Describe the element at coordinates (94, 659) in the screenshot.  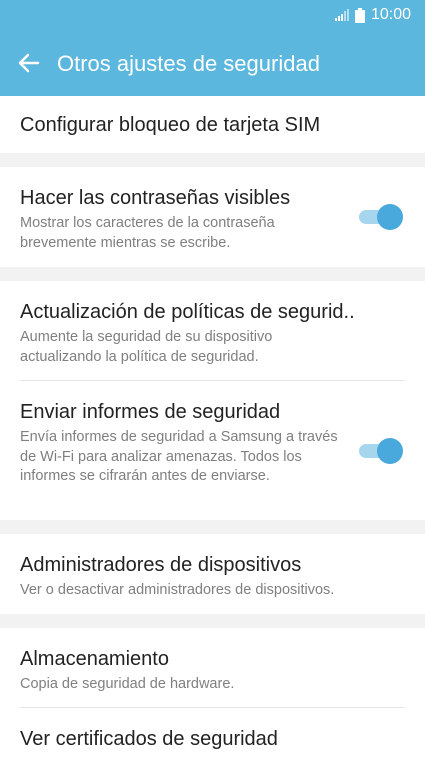
I see `item-title: Almacenamiento` at that location.